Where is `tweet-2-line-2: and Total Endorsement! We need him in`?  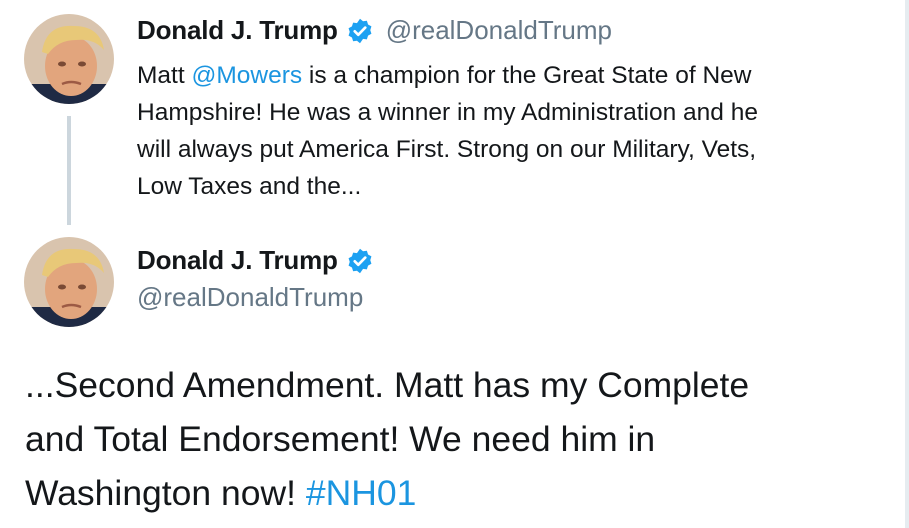
tweet-2-line-2: and Total Endorsement! We need him in is located at coordinates (340, 439).